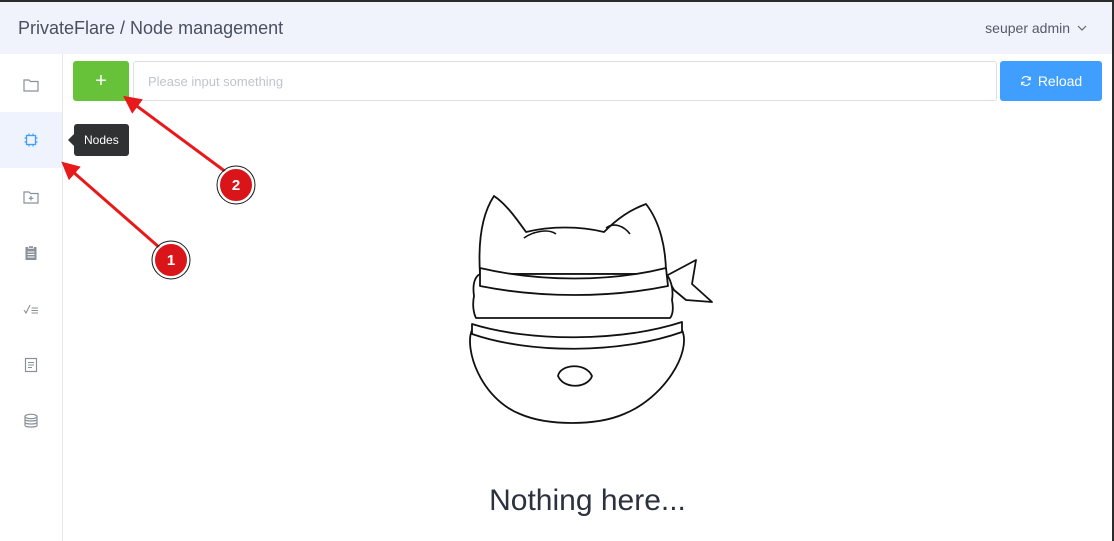  I want to click on folder-add-icon, so click(31, 197).